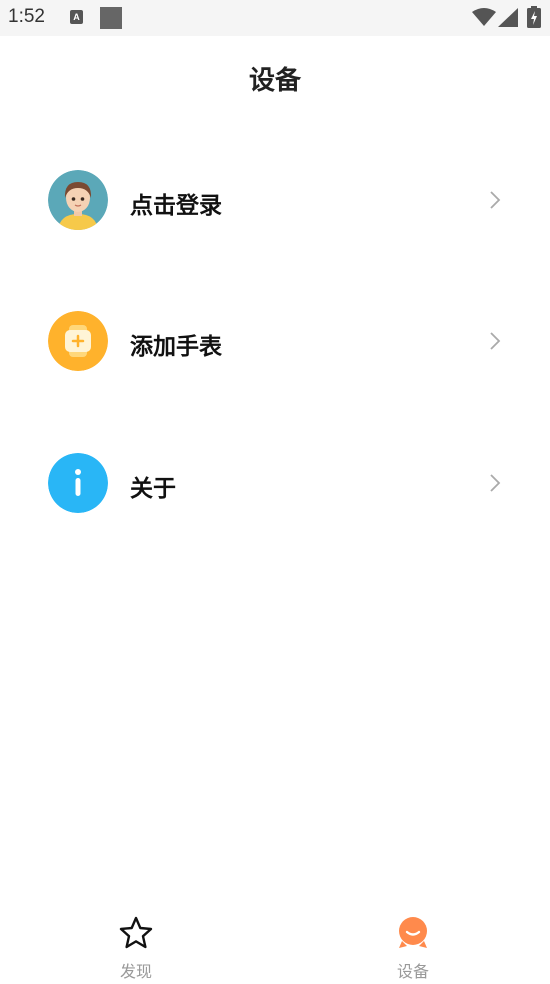 This screenshot has height=984, width=550. Describe the element at coordinates (78, 483) in the screenshot. I see `info-icon` at that location.